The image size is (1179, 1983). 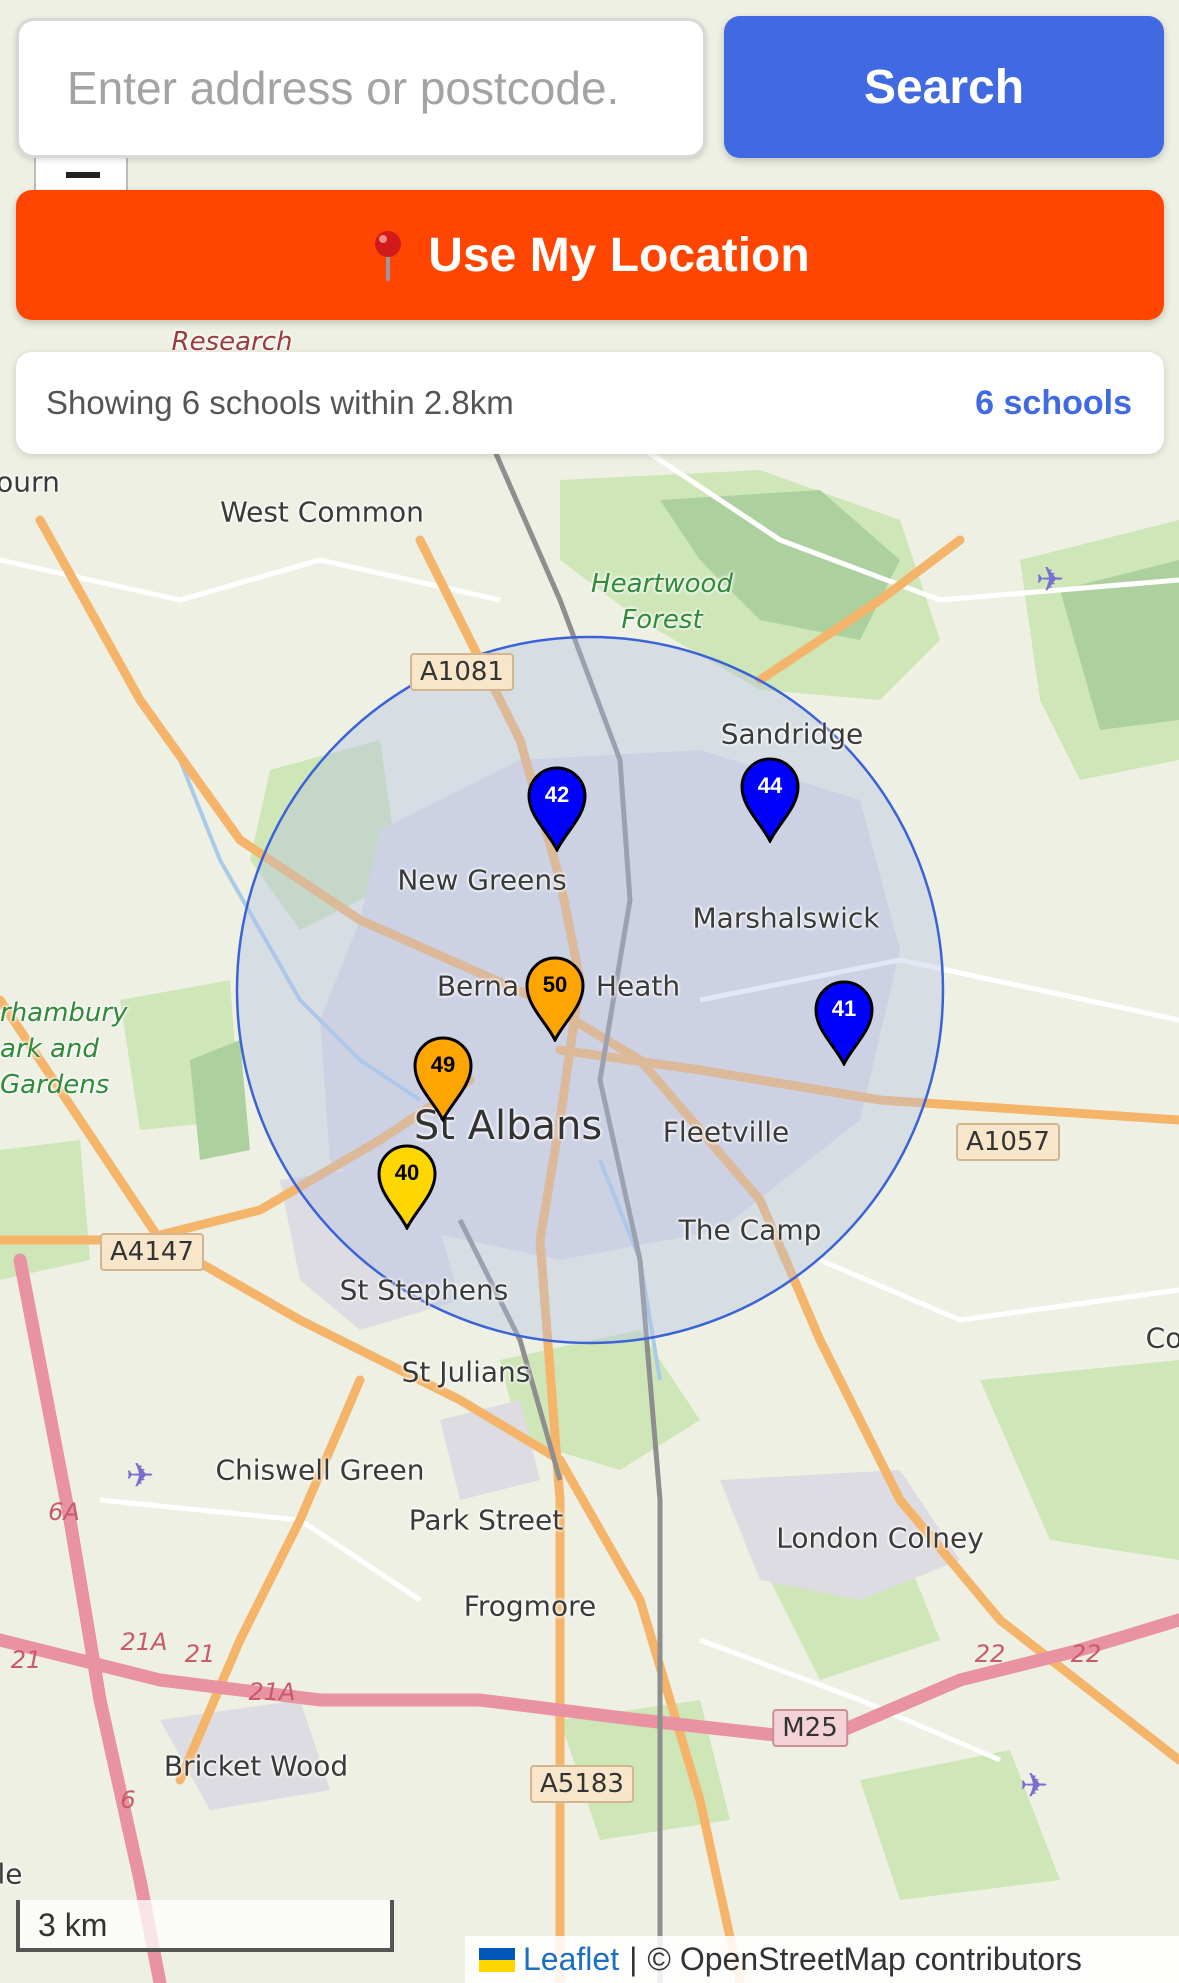 What do you see at coordinates (49, 1049) in the screenshot?
I see `place-label-park-2: ark and` at bounding box center [49, 1049].